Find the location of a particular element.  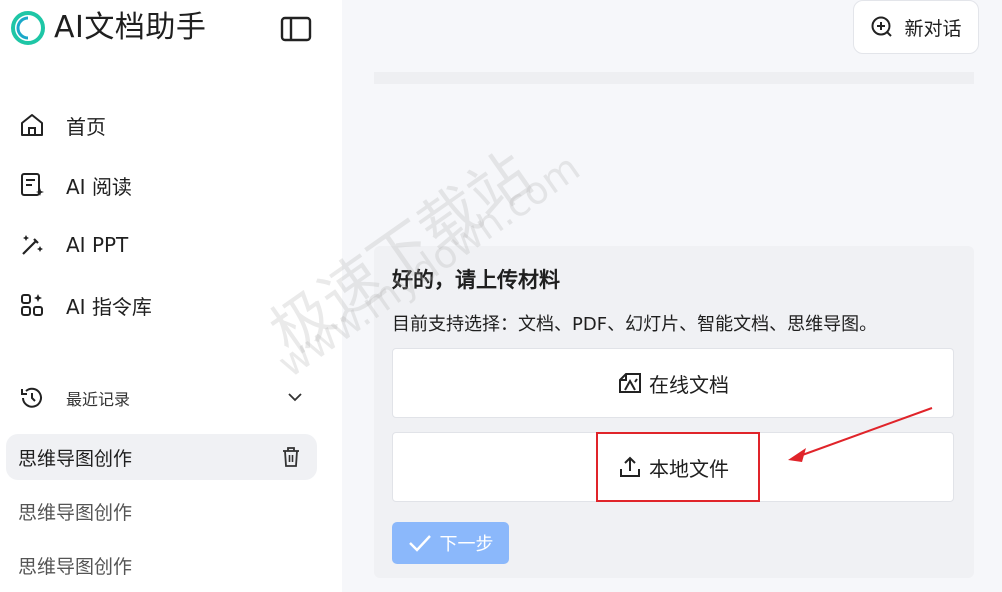

document-sparkle-icon is located at coordinates (32, 185).